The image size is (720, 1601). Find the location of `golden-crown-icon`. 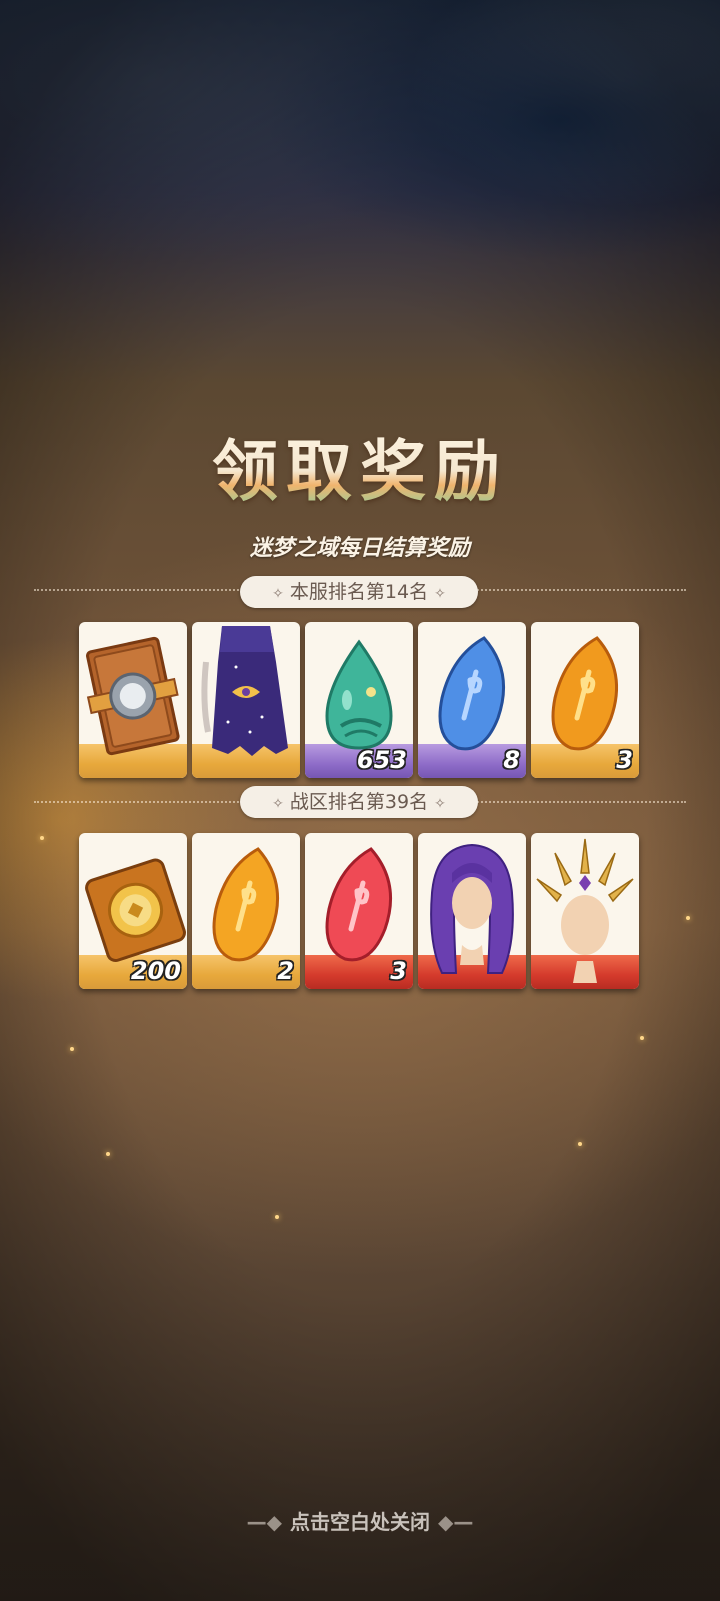

golden-crown-icon is located at coordinates (585, 910).